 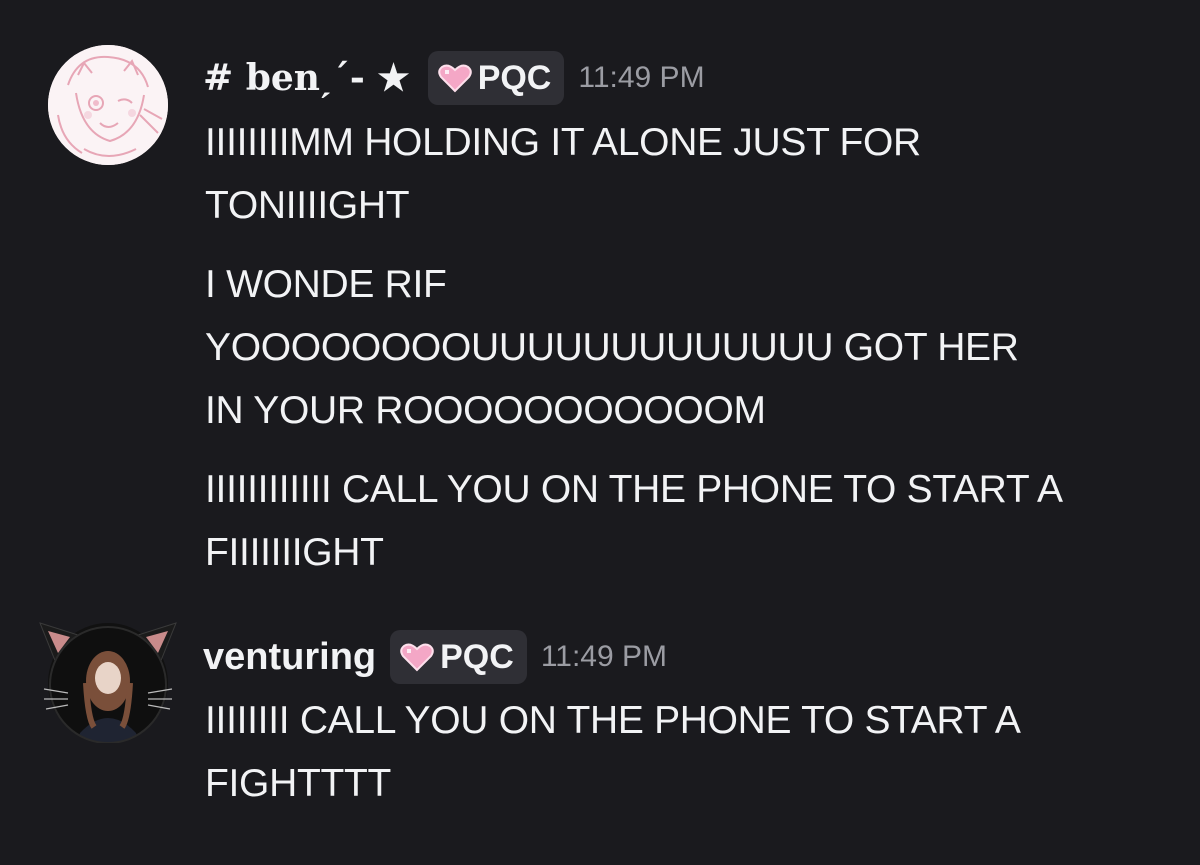 I want to click on message-line: FIGHTTTT, so click(x=298, y=783).